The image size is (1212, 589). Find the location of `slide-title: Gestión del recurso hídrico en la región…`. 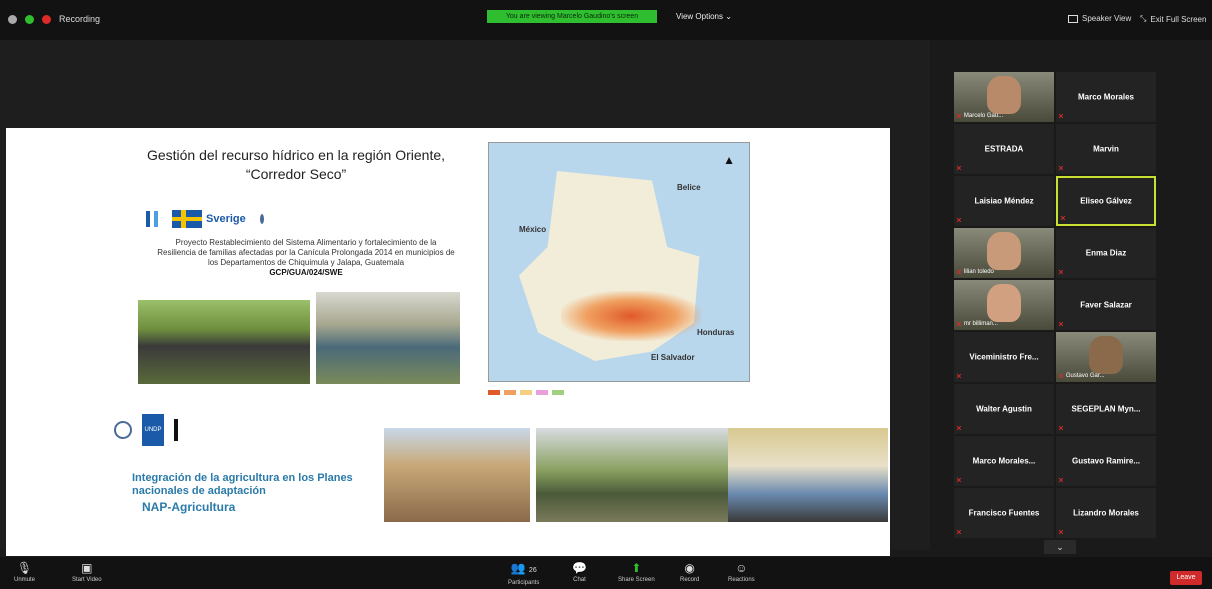

slide-title: Gestión del recurso hídrico en la región… is located at coordinates (296, 165).